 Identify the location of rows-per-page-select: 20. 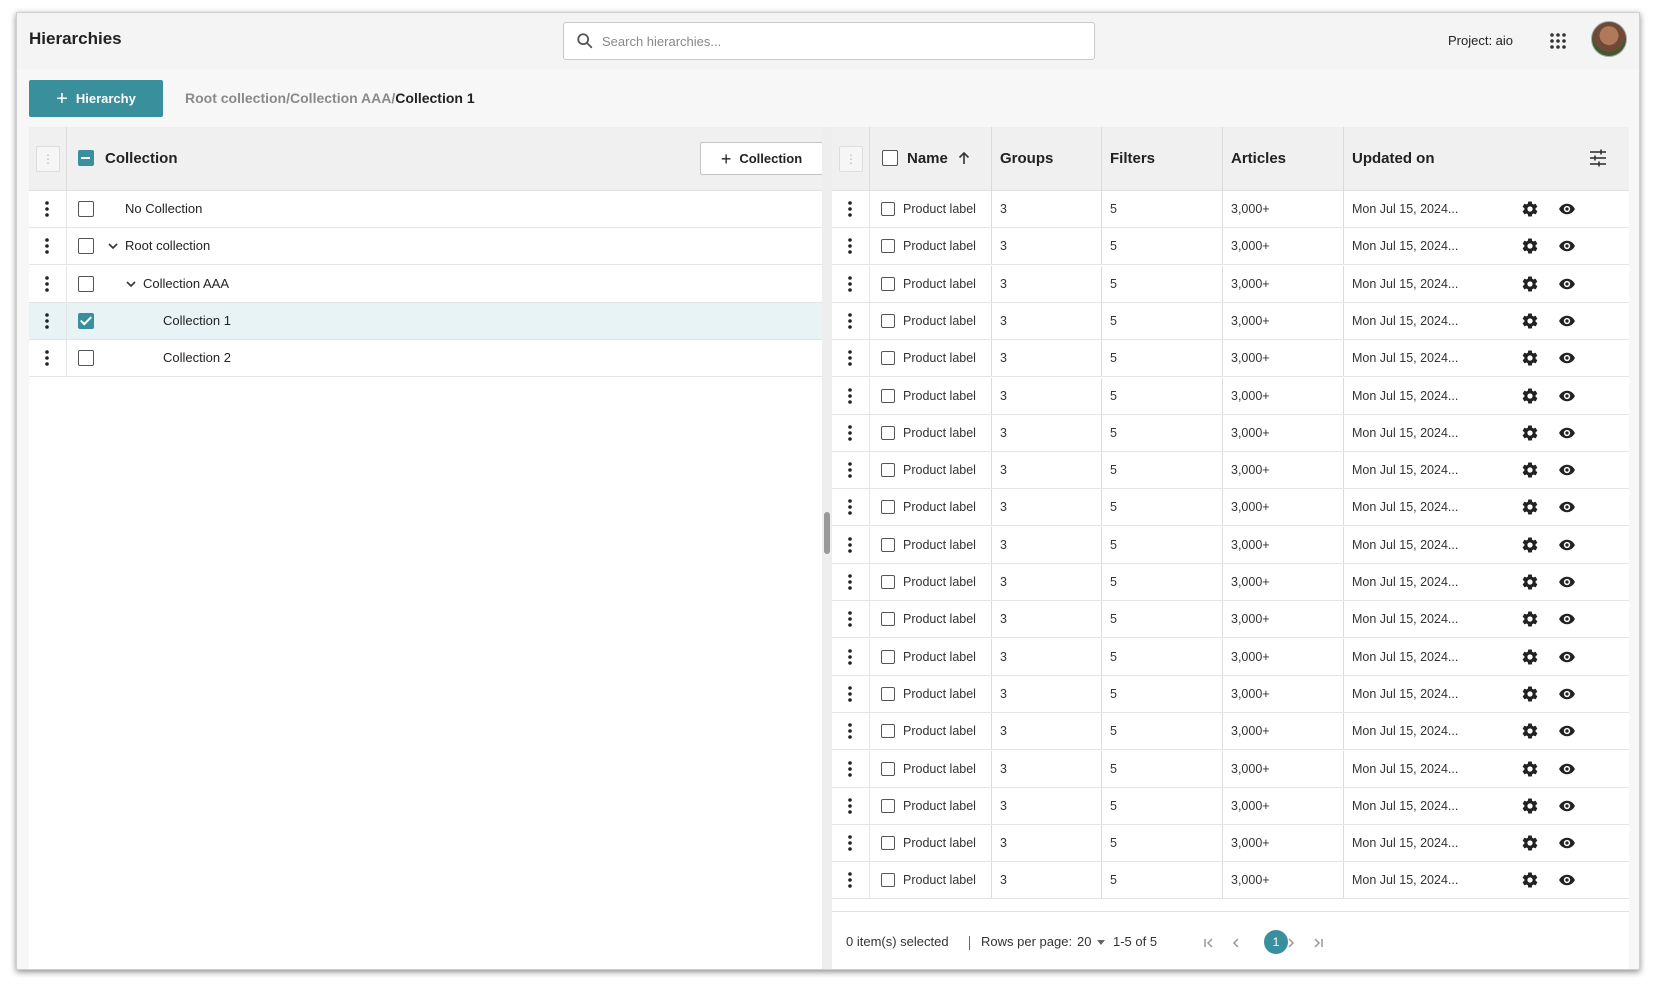
(1084, 941).